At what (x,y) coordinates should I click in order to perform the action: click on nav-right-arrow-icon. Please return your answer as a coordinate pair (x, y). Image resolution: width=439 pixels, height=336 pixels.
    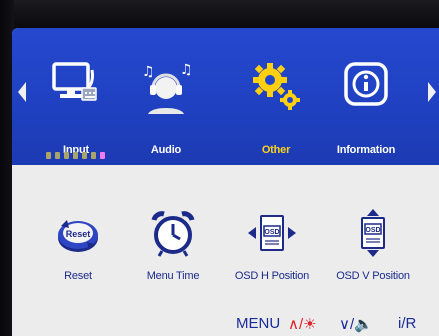
    Looking at the image, I should click on (432, 92).